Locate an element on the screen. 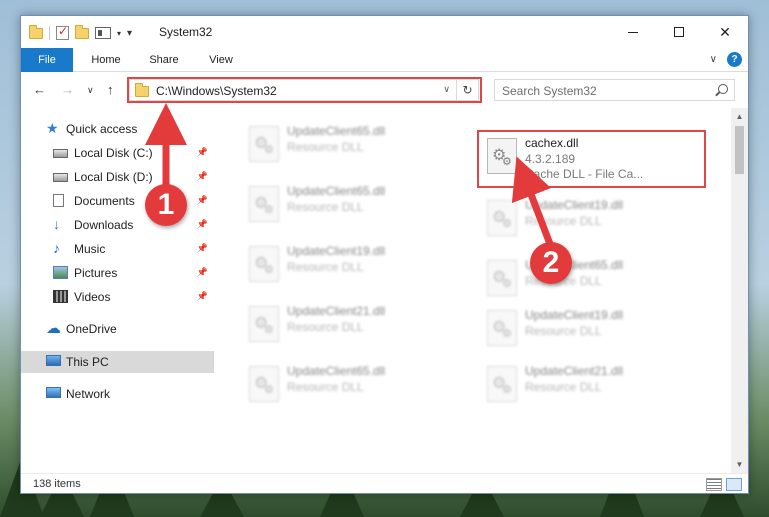 The height and width of the screenshot is (517, 769). sidebar-item-quick-access: ★ Quick access is located at coordinates (117, 129).